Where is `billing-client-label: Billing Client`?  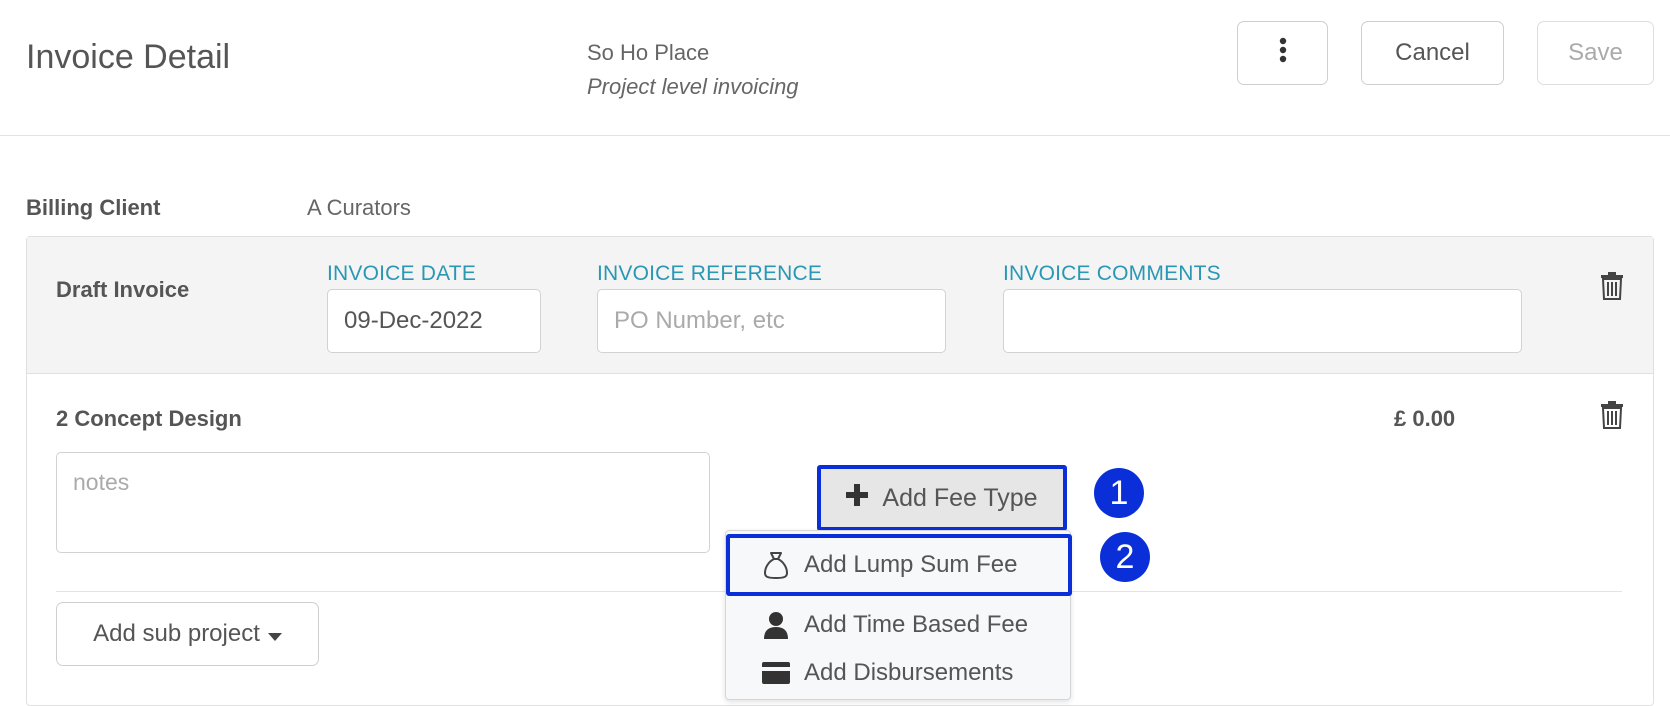 billing-client-label: Billing Client is located at coordinates (93, 207).